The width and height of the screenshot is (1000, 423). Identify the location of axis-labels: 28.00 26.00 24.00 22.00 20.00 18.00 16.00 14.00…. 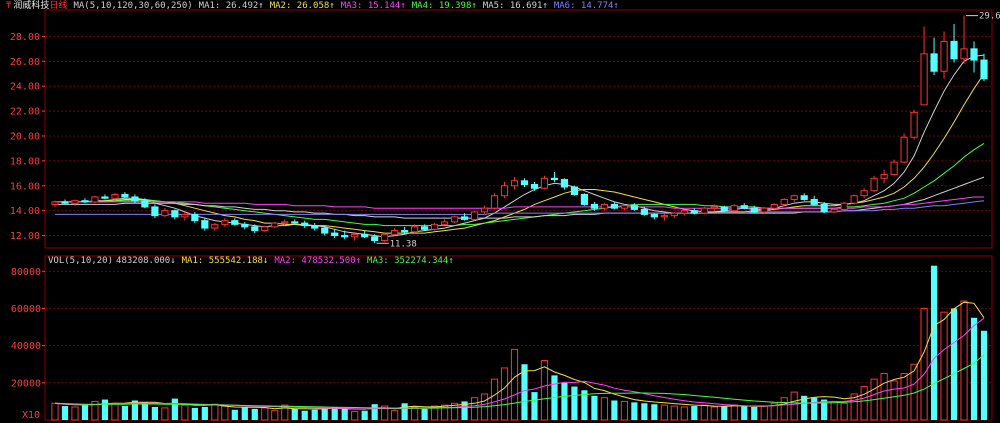
(25, 210).